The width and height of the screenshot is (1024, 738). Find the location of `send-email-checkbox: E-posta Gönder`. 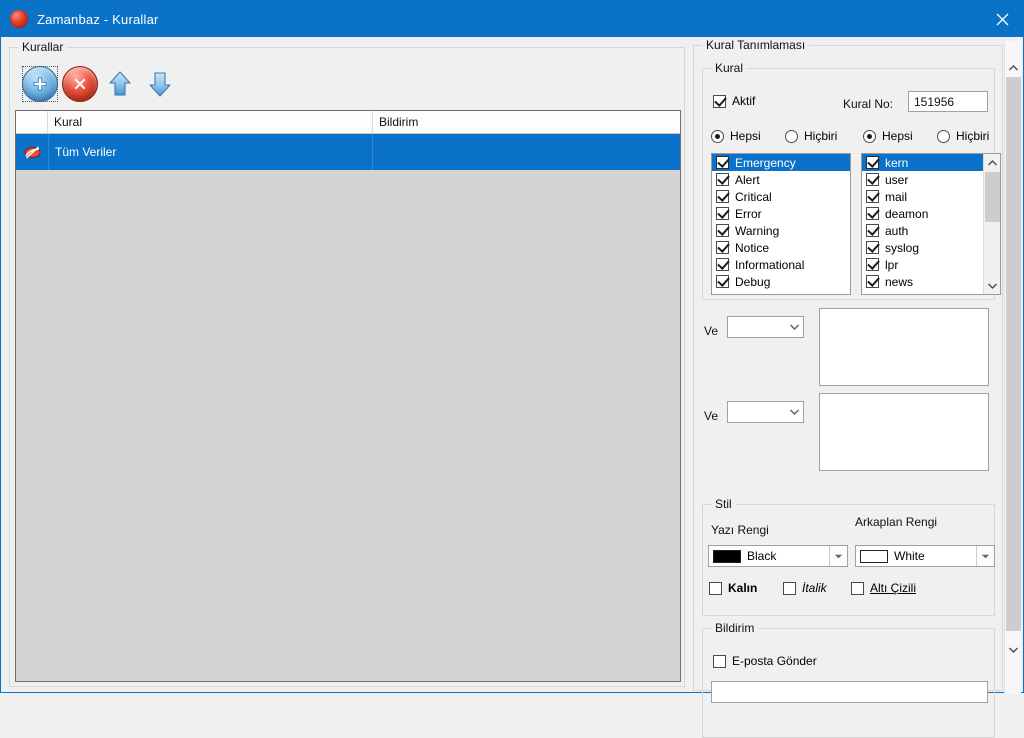

send-email-checkbox: E-posta Gönder is located at coordinates (765, 661).